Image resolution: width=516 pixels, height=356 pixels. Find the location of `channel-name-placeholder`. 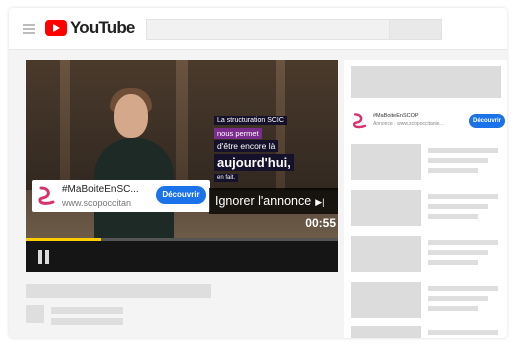

channel-name-placeholder is located at coordinates (87, 310).